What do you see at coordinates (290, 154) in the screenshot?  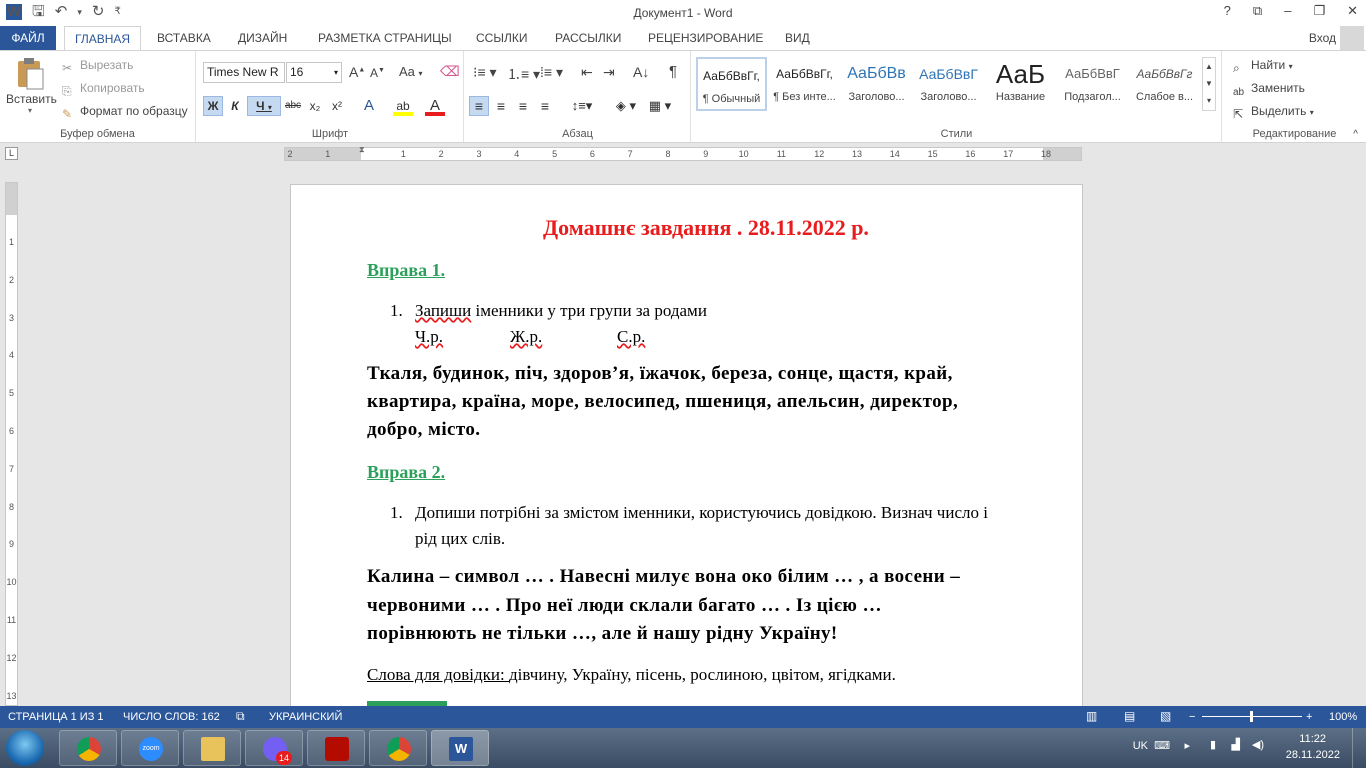 I see `ruler-number: 2` at bounding box center [290, 154].